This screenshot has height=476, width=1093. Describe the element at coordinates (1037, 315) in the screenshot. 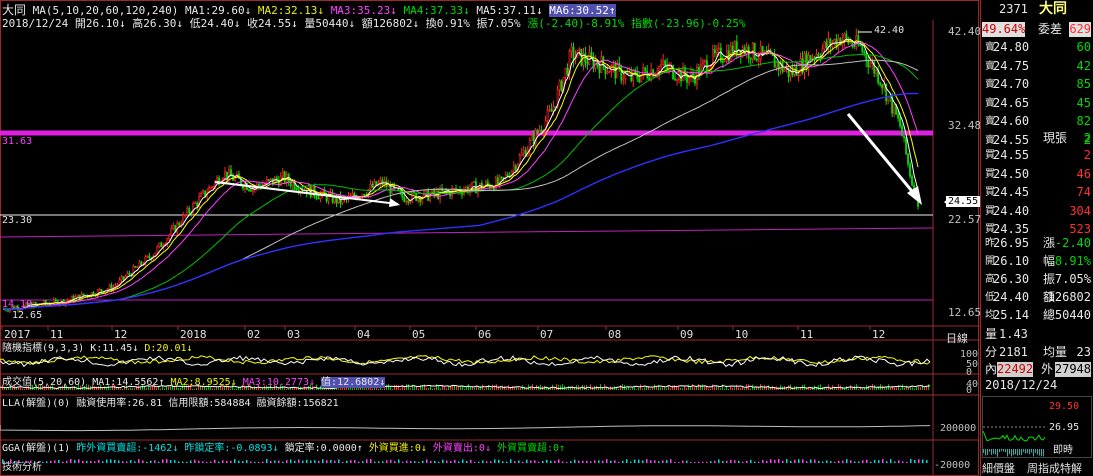

I see `stat-row: 均 25.14 總 50440` at that location.